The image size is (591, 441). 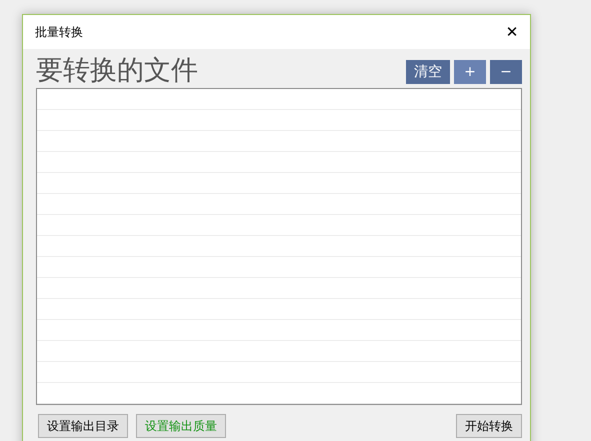 I want to click on toolbar-button: +, so click(x=470, y=72).